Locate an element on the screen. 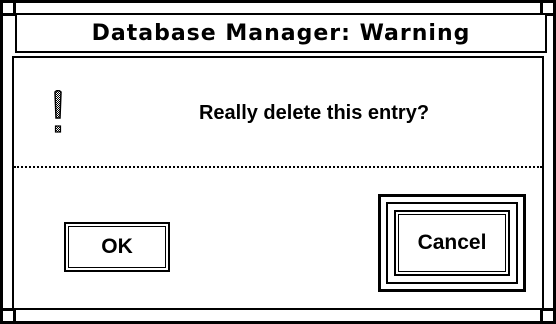 The image size is (556, 324). resize-corner-bottom-right is located at coordinates (548, 309).